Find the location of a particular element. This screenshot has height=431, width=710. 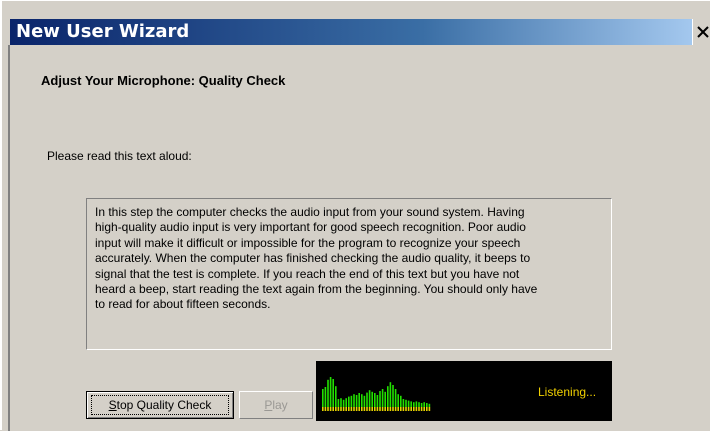

window-edge is located at coordinates (9, 238).